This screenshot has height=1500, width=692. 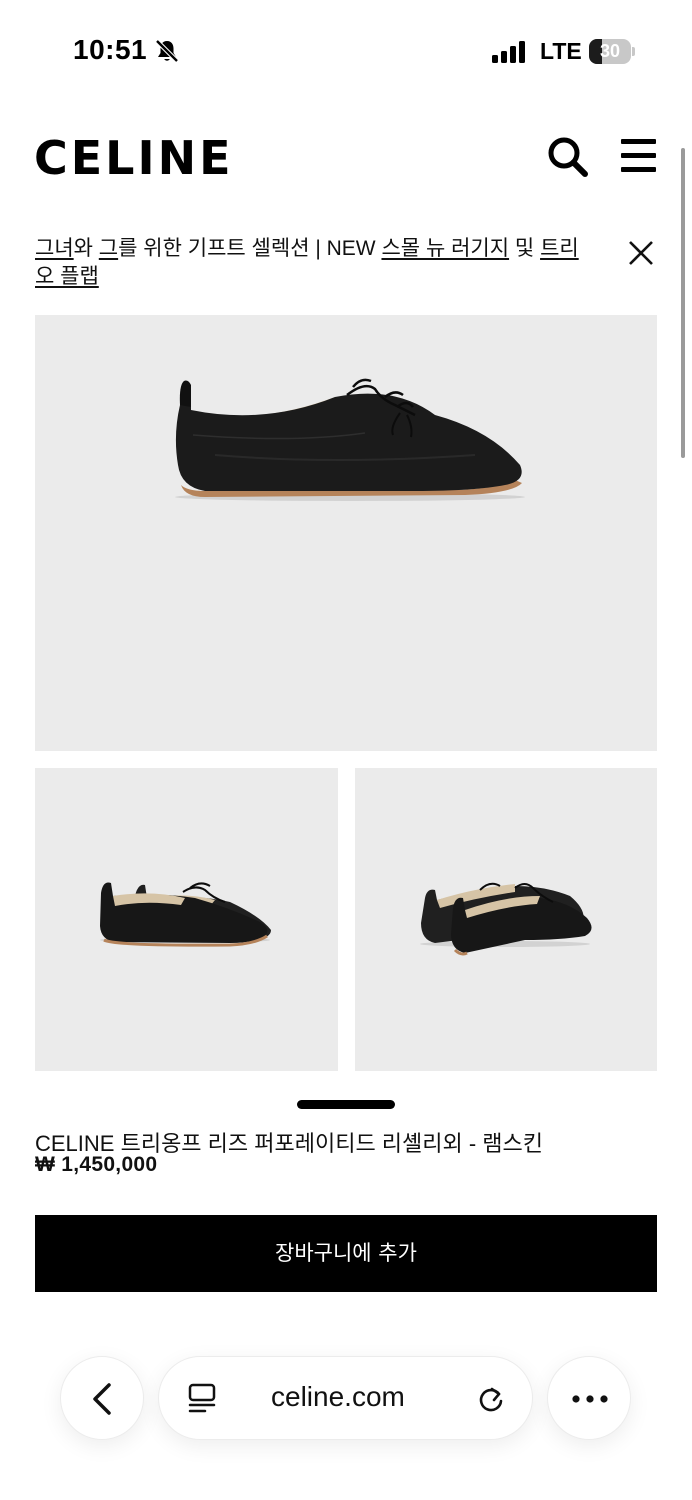 I want to click on battery-indicator: 30, so click(x=612, y=51).